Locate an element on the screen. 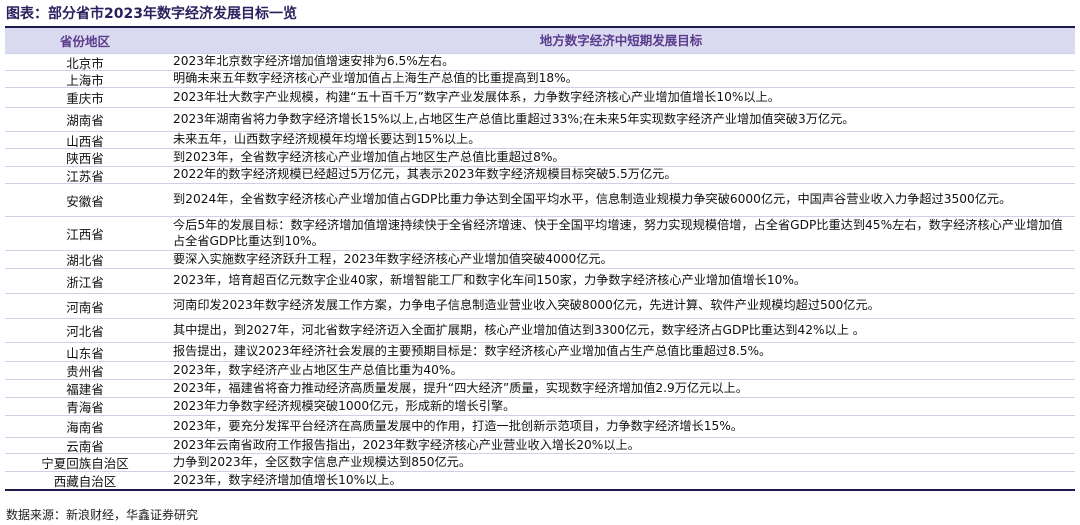 The image size is (1080, 525). region-cell: 重庆市 is located at coordinates (85, 98).